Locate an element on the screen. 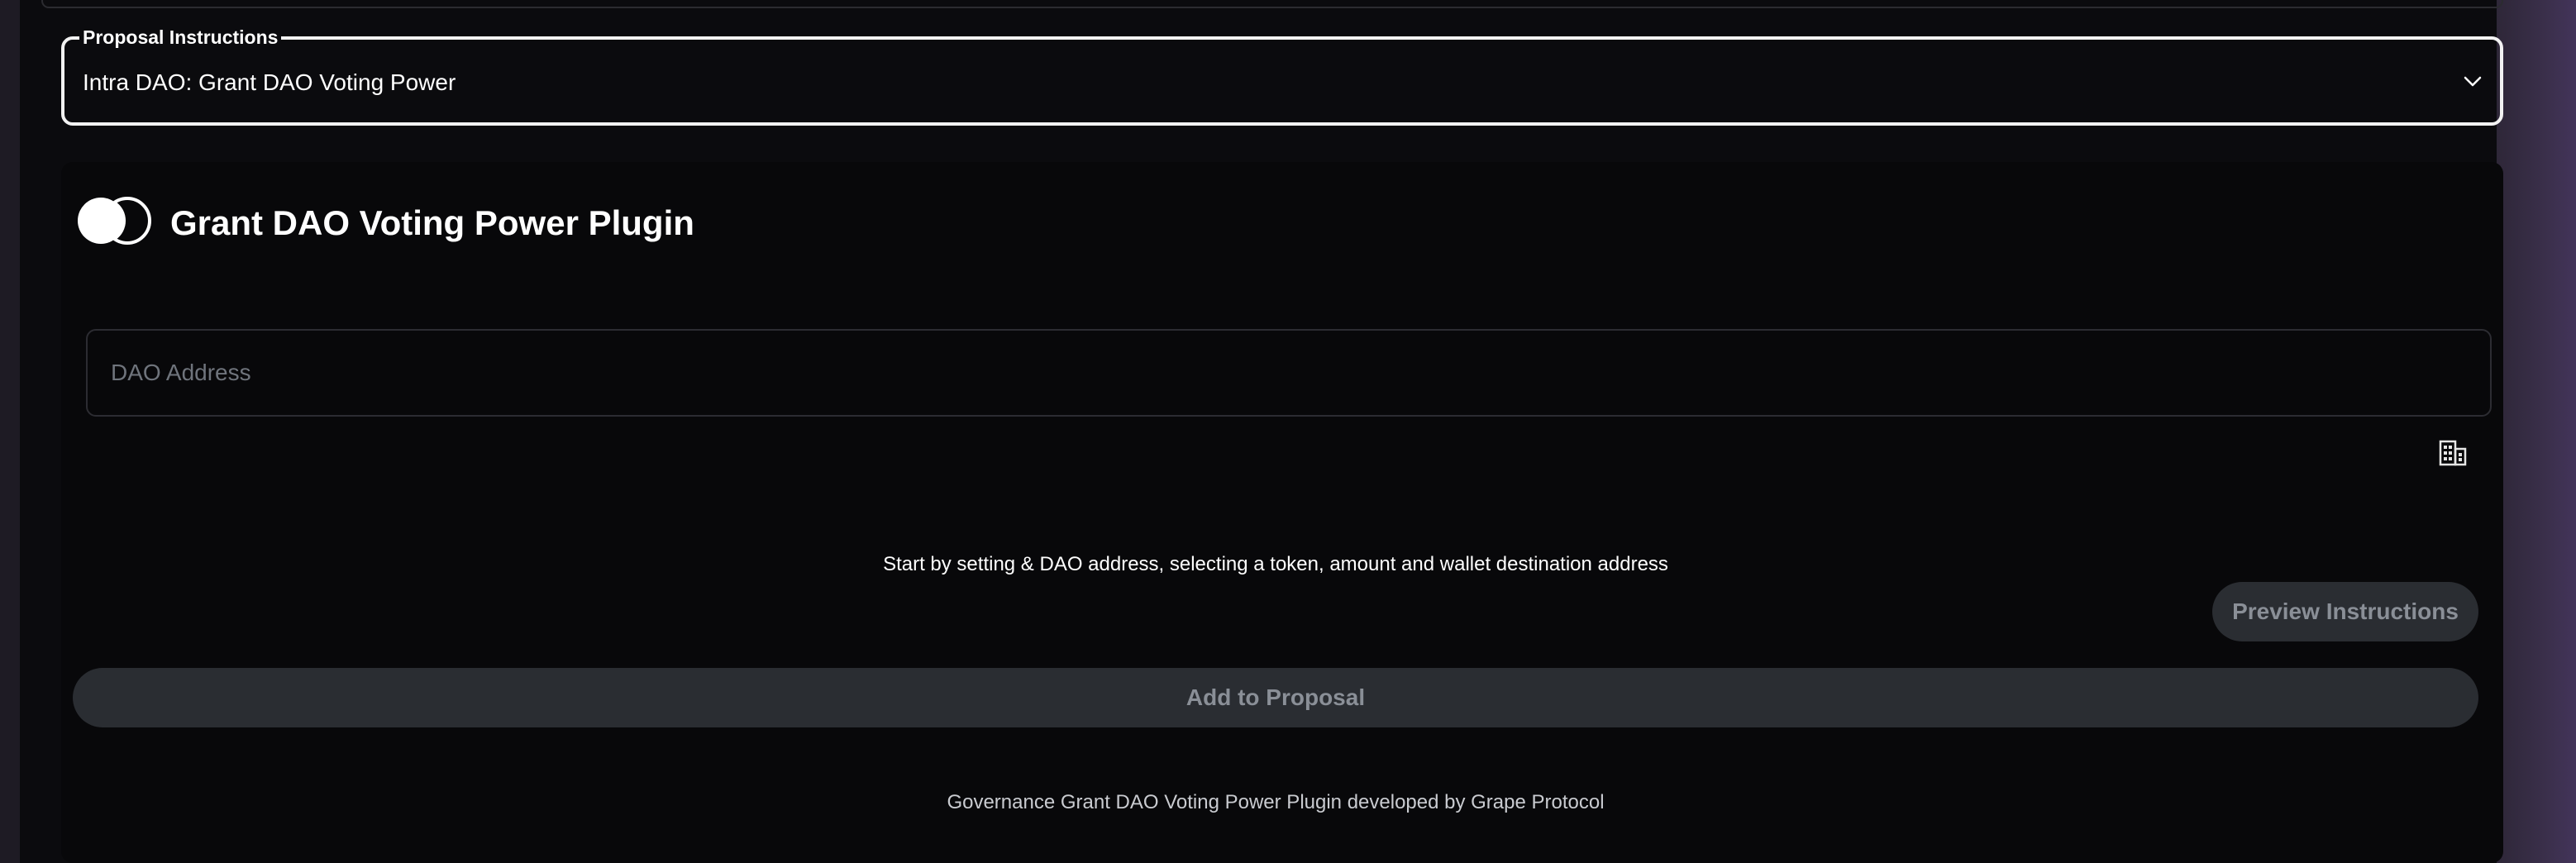 Image resolution: width=2576 pixels, height=863 pixels. dao-address-field is located at coordinates (1289, 373).